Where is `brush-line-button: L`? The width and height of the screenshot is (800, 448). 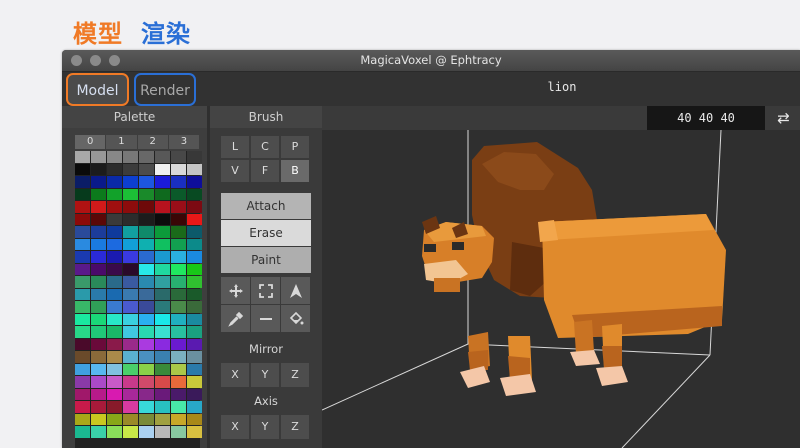 brush-line-button: L is located at coordinates (235, 147).